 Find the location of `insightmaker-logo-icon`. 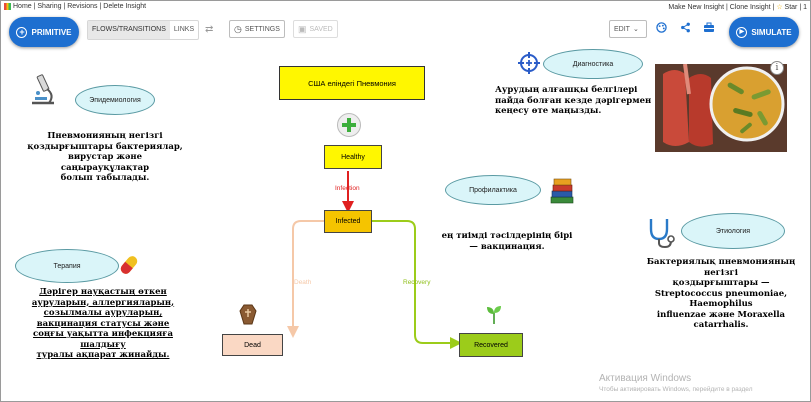

insightmaker-logo-icon is located at coordinates (7, 6).